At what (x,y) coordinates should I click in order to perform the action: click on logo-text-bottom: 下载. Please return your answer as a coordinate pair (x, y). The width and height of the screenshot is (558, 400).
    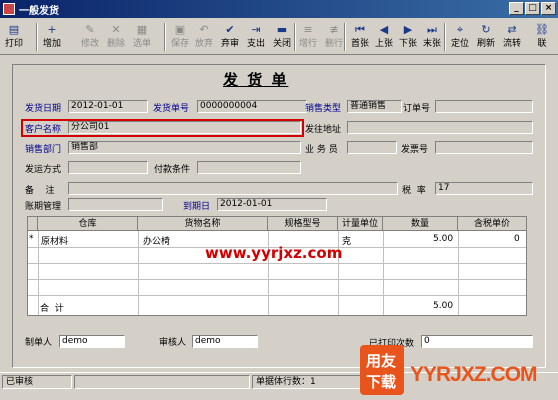
    Looking at the image, I should click on (381, 382).